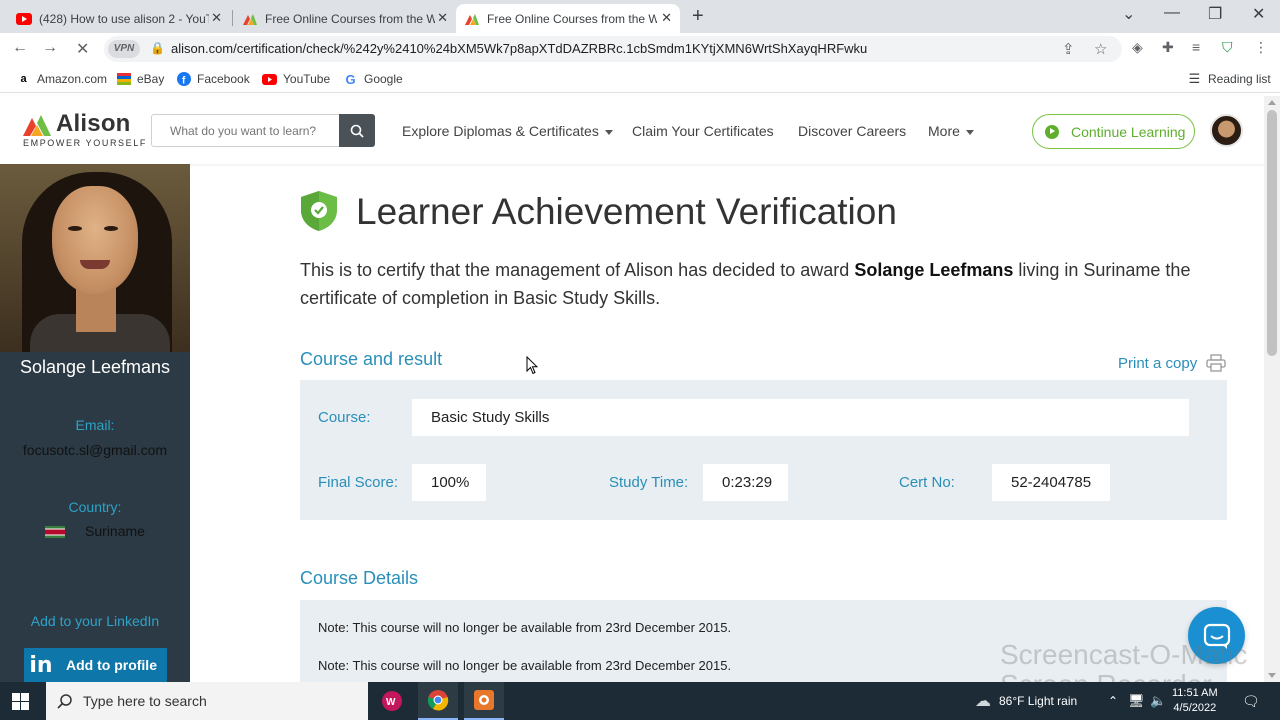  I want to click on taskbar-search: Type here to search, so click(207, 701).